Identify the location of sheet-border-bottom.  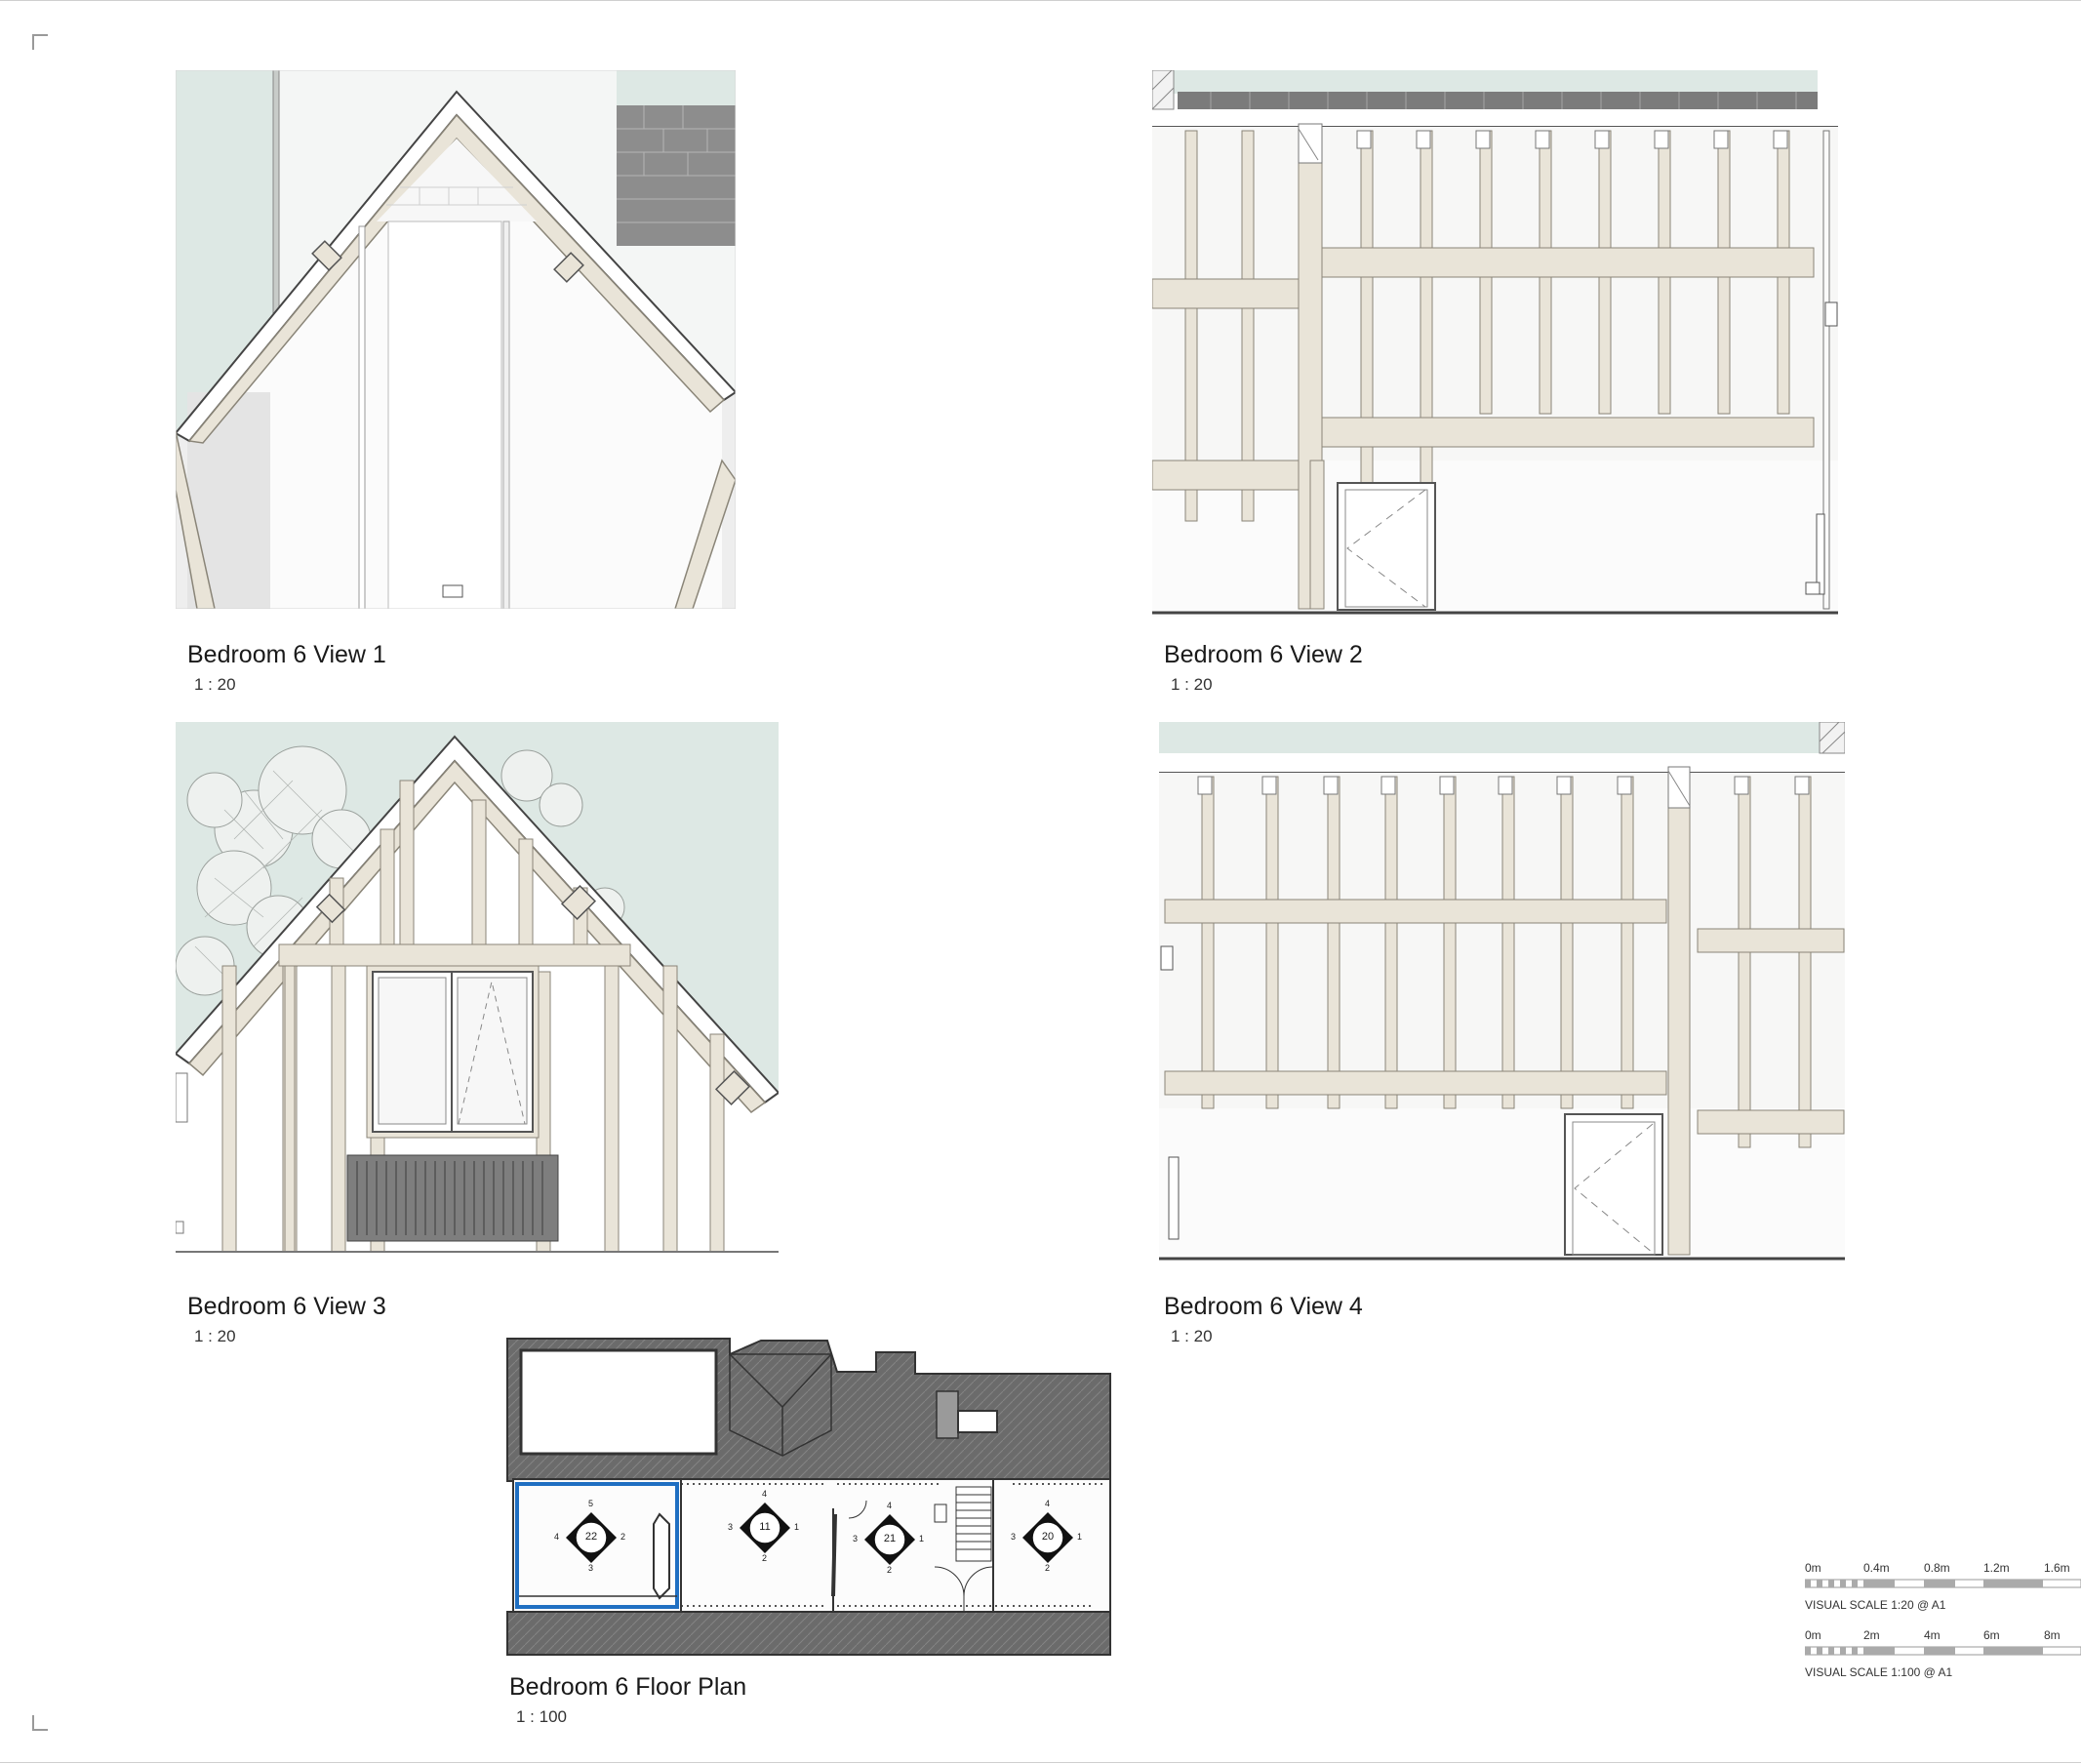
(1040, 1763).